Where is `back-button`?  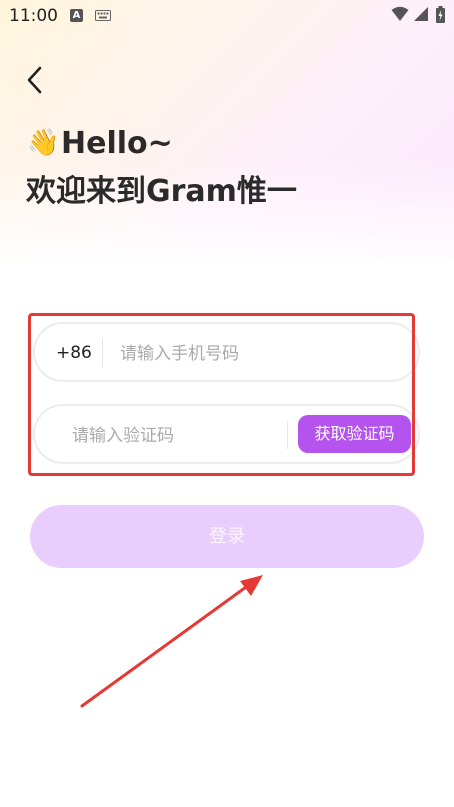
back-button is located at coordinates (36, 80).